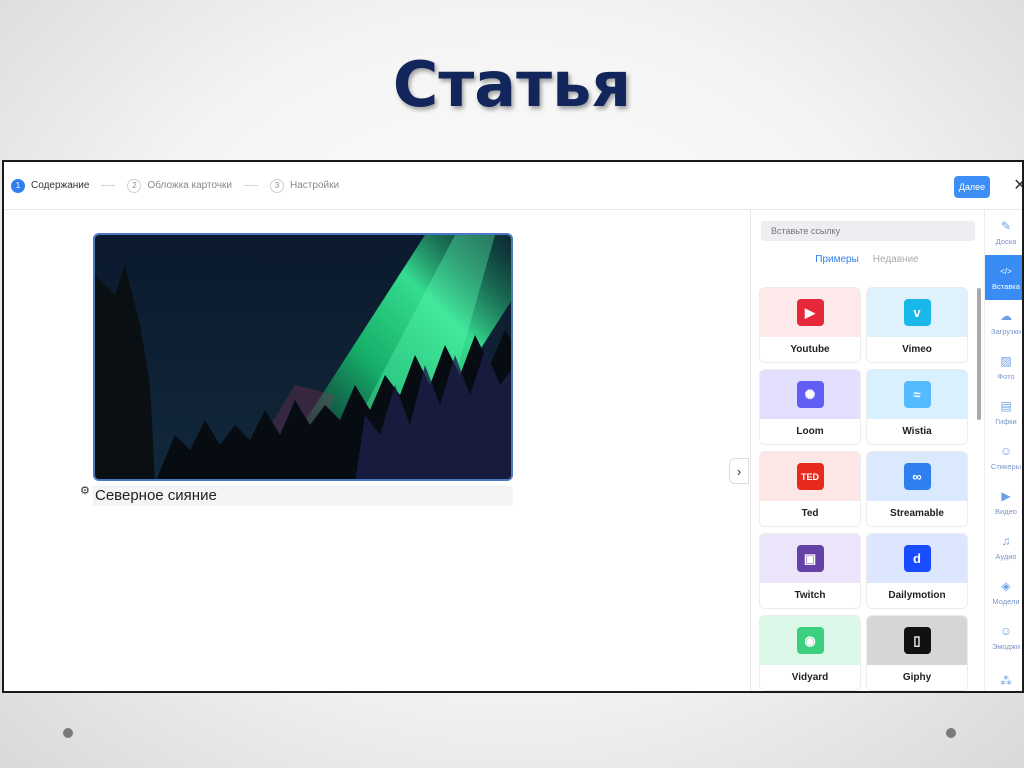 This screenshot has width=1024, height=768. Describe the element at coordinates (1006, 680) in the screenshot. I see `gamepad-icon: ⁂` at that location.